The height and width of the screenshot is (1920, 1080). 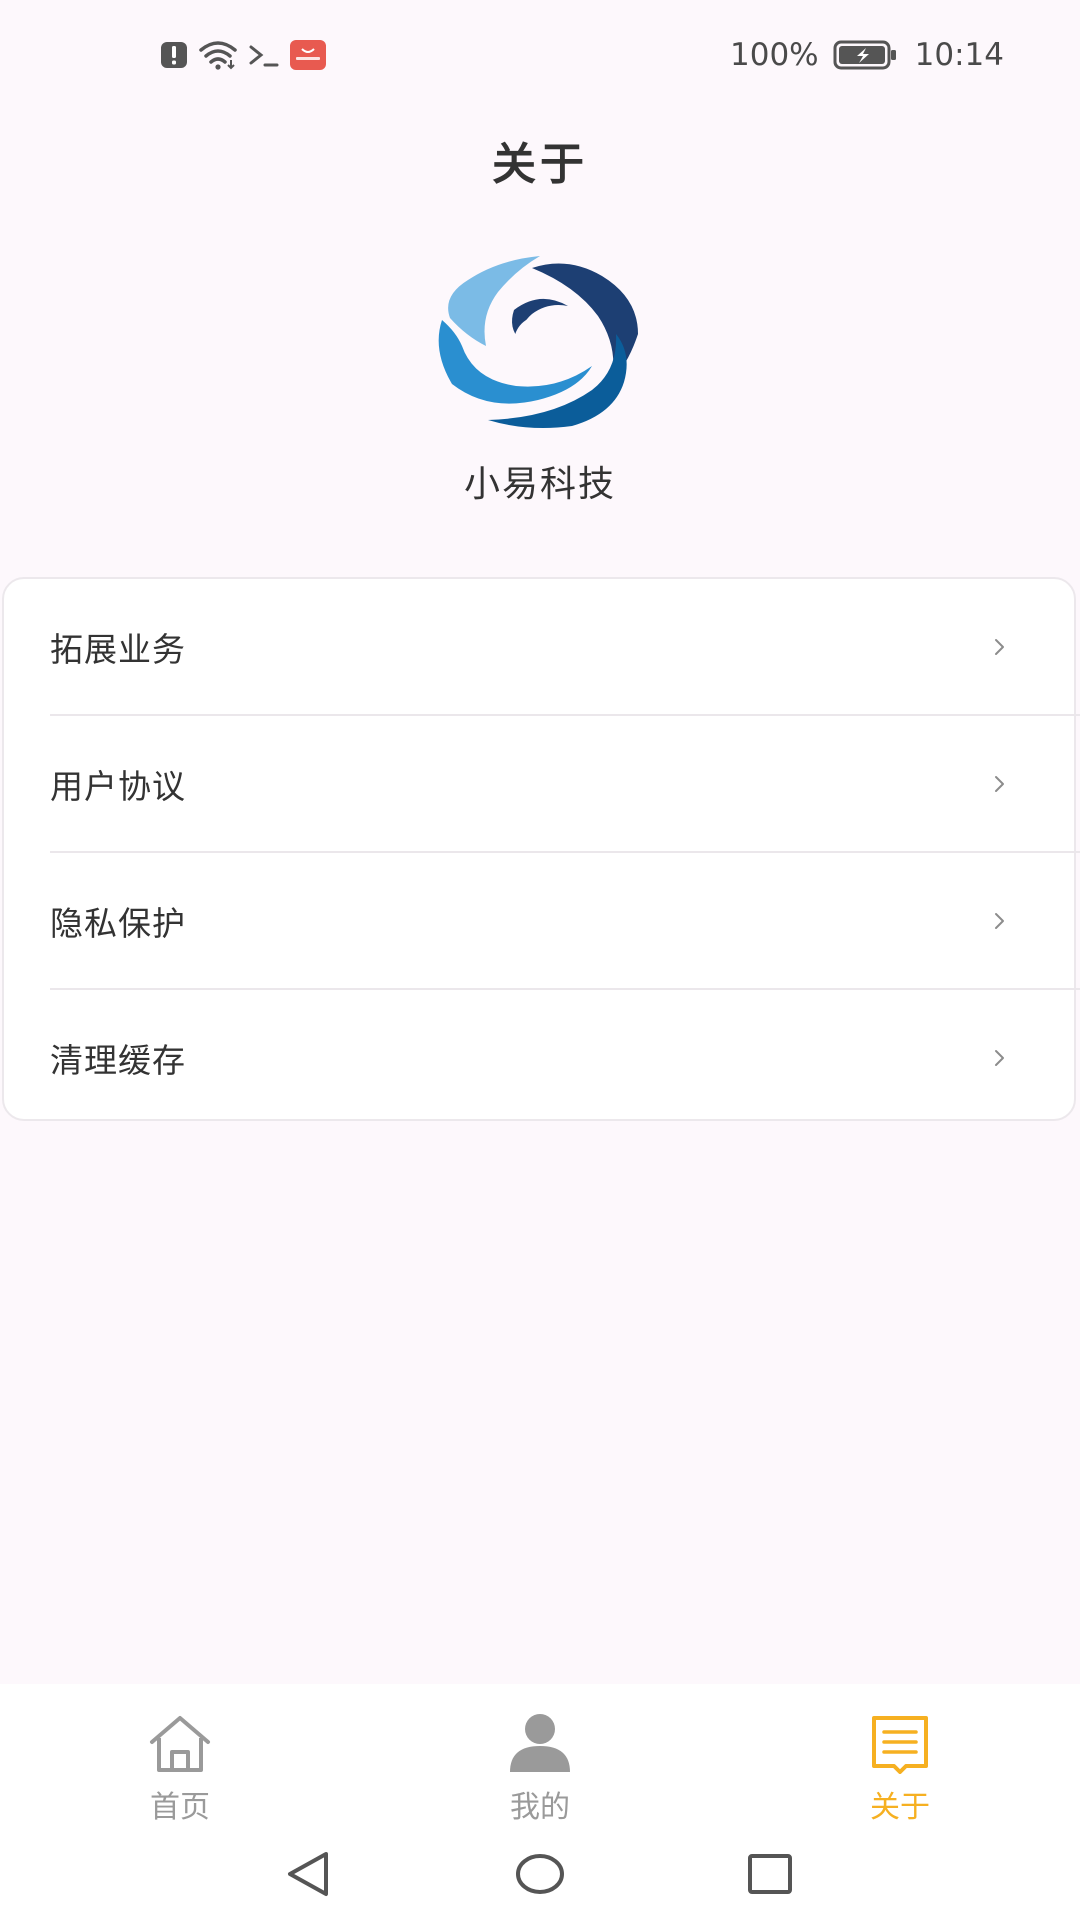 What do you see at coordinates (959, 55) in the screenshot?
I see `clock: 10:14` at bounding box center [959, 55].